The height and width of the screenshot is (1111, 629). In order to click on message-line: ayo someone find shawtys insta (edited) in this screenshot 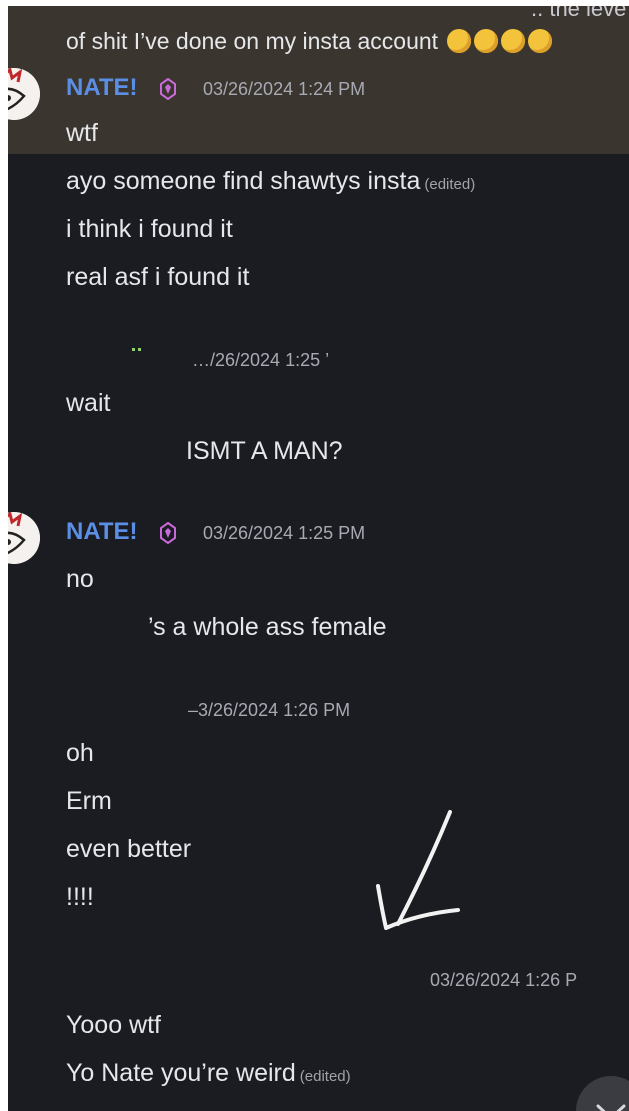, I will do `click(270, 183)`.